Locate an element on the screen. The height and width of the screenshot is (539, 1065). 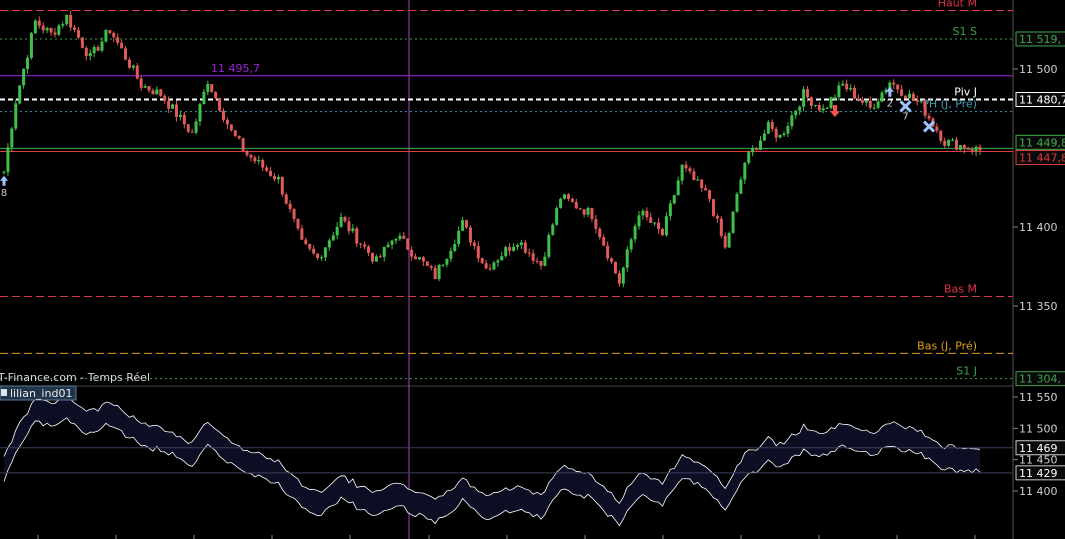
level-label: Bas M is located at coordinates (960, 289).